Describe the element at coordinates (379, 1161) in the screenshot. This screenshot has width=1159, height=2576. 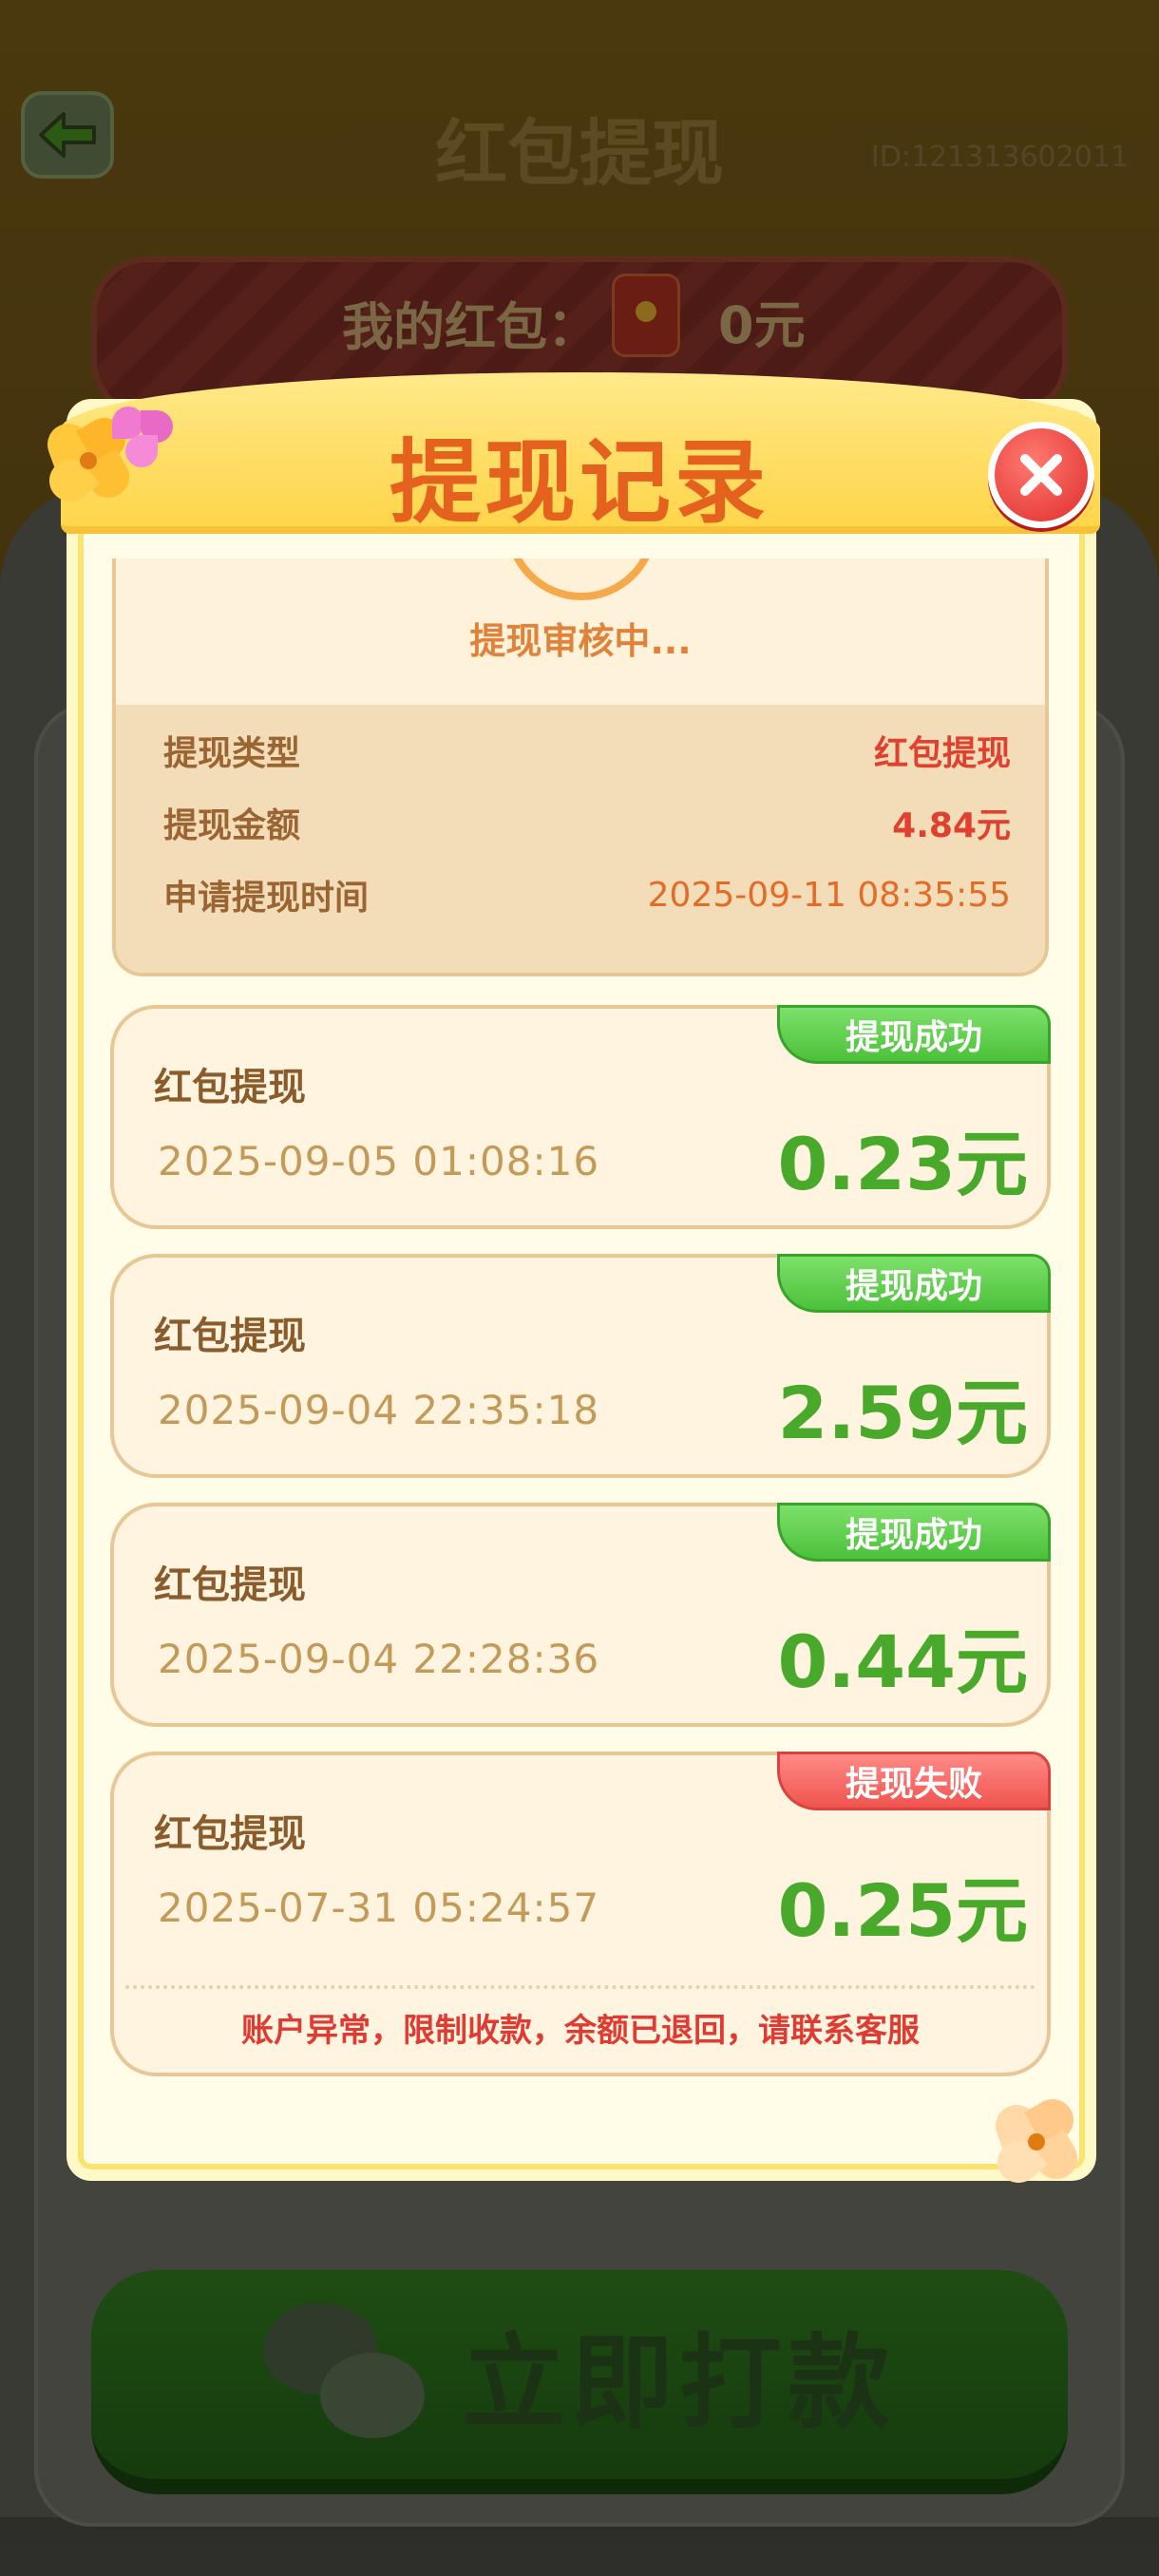
I see `record-time: 2025-09-05 01:08:16` at that location.